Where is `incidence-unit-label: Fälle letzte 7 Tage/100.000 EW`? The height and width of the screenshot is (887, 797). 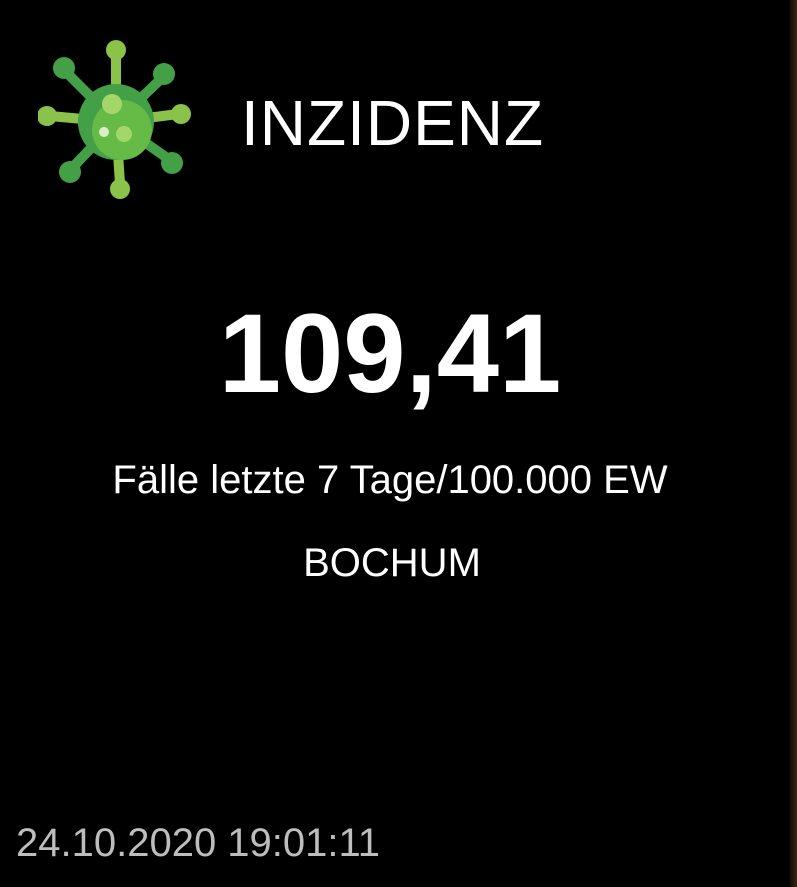 incidence-unit-label: Fälle letzte 7 Tage/100.000 EW is located at coordinates (390, 480).